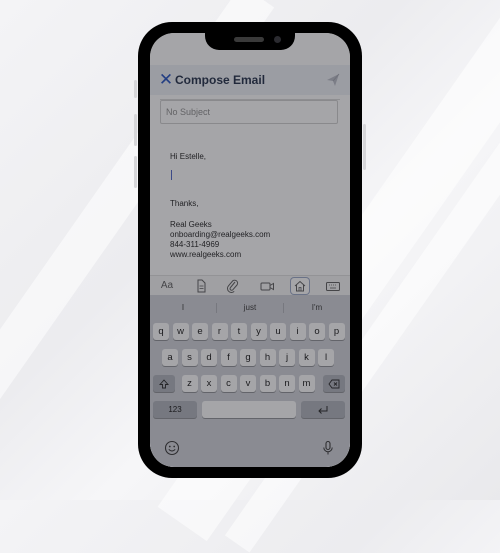 The height and width of the screenshot is (553, 500). Describe the element at coordinates (220, 80) in the screenshot. I see `page-title: Compose Email` at that location.